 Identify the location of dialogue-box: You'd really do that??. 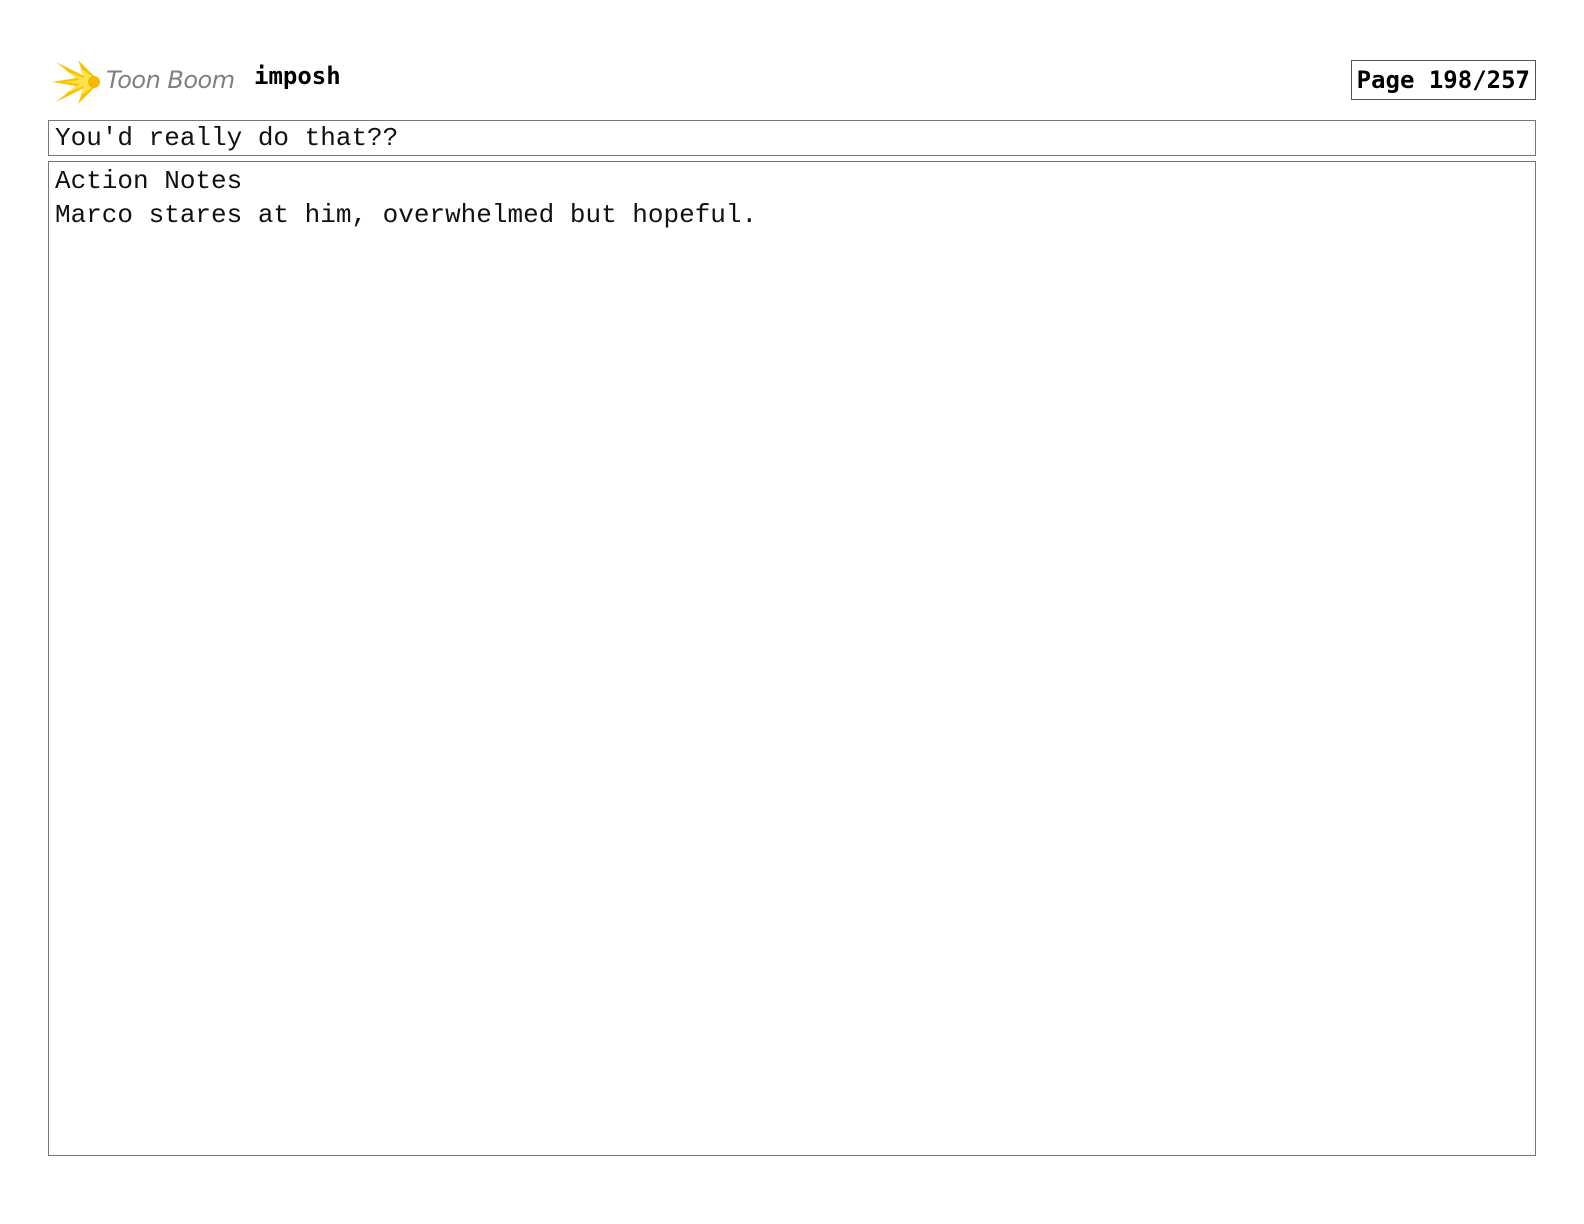
(792, 138).